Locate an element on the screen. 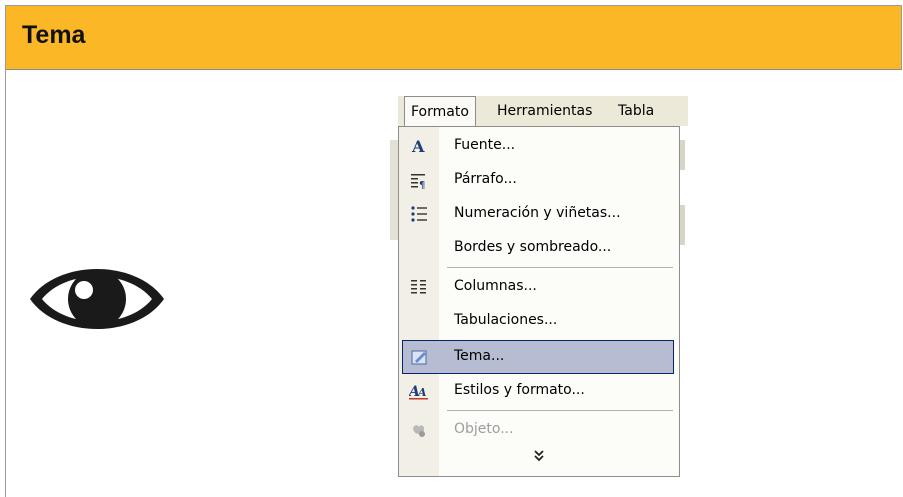 This screenshot has height=497, width=903. header-banner: Tema is located at coordinates (453, 37).